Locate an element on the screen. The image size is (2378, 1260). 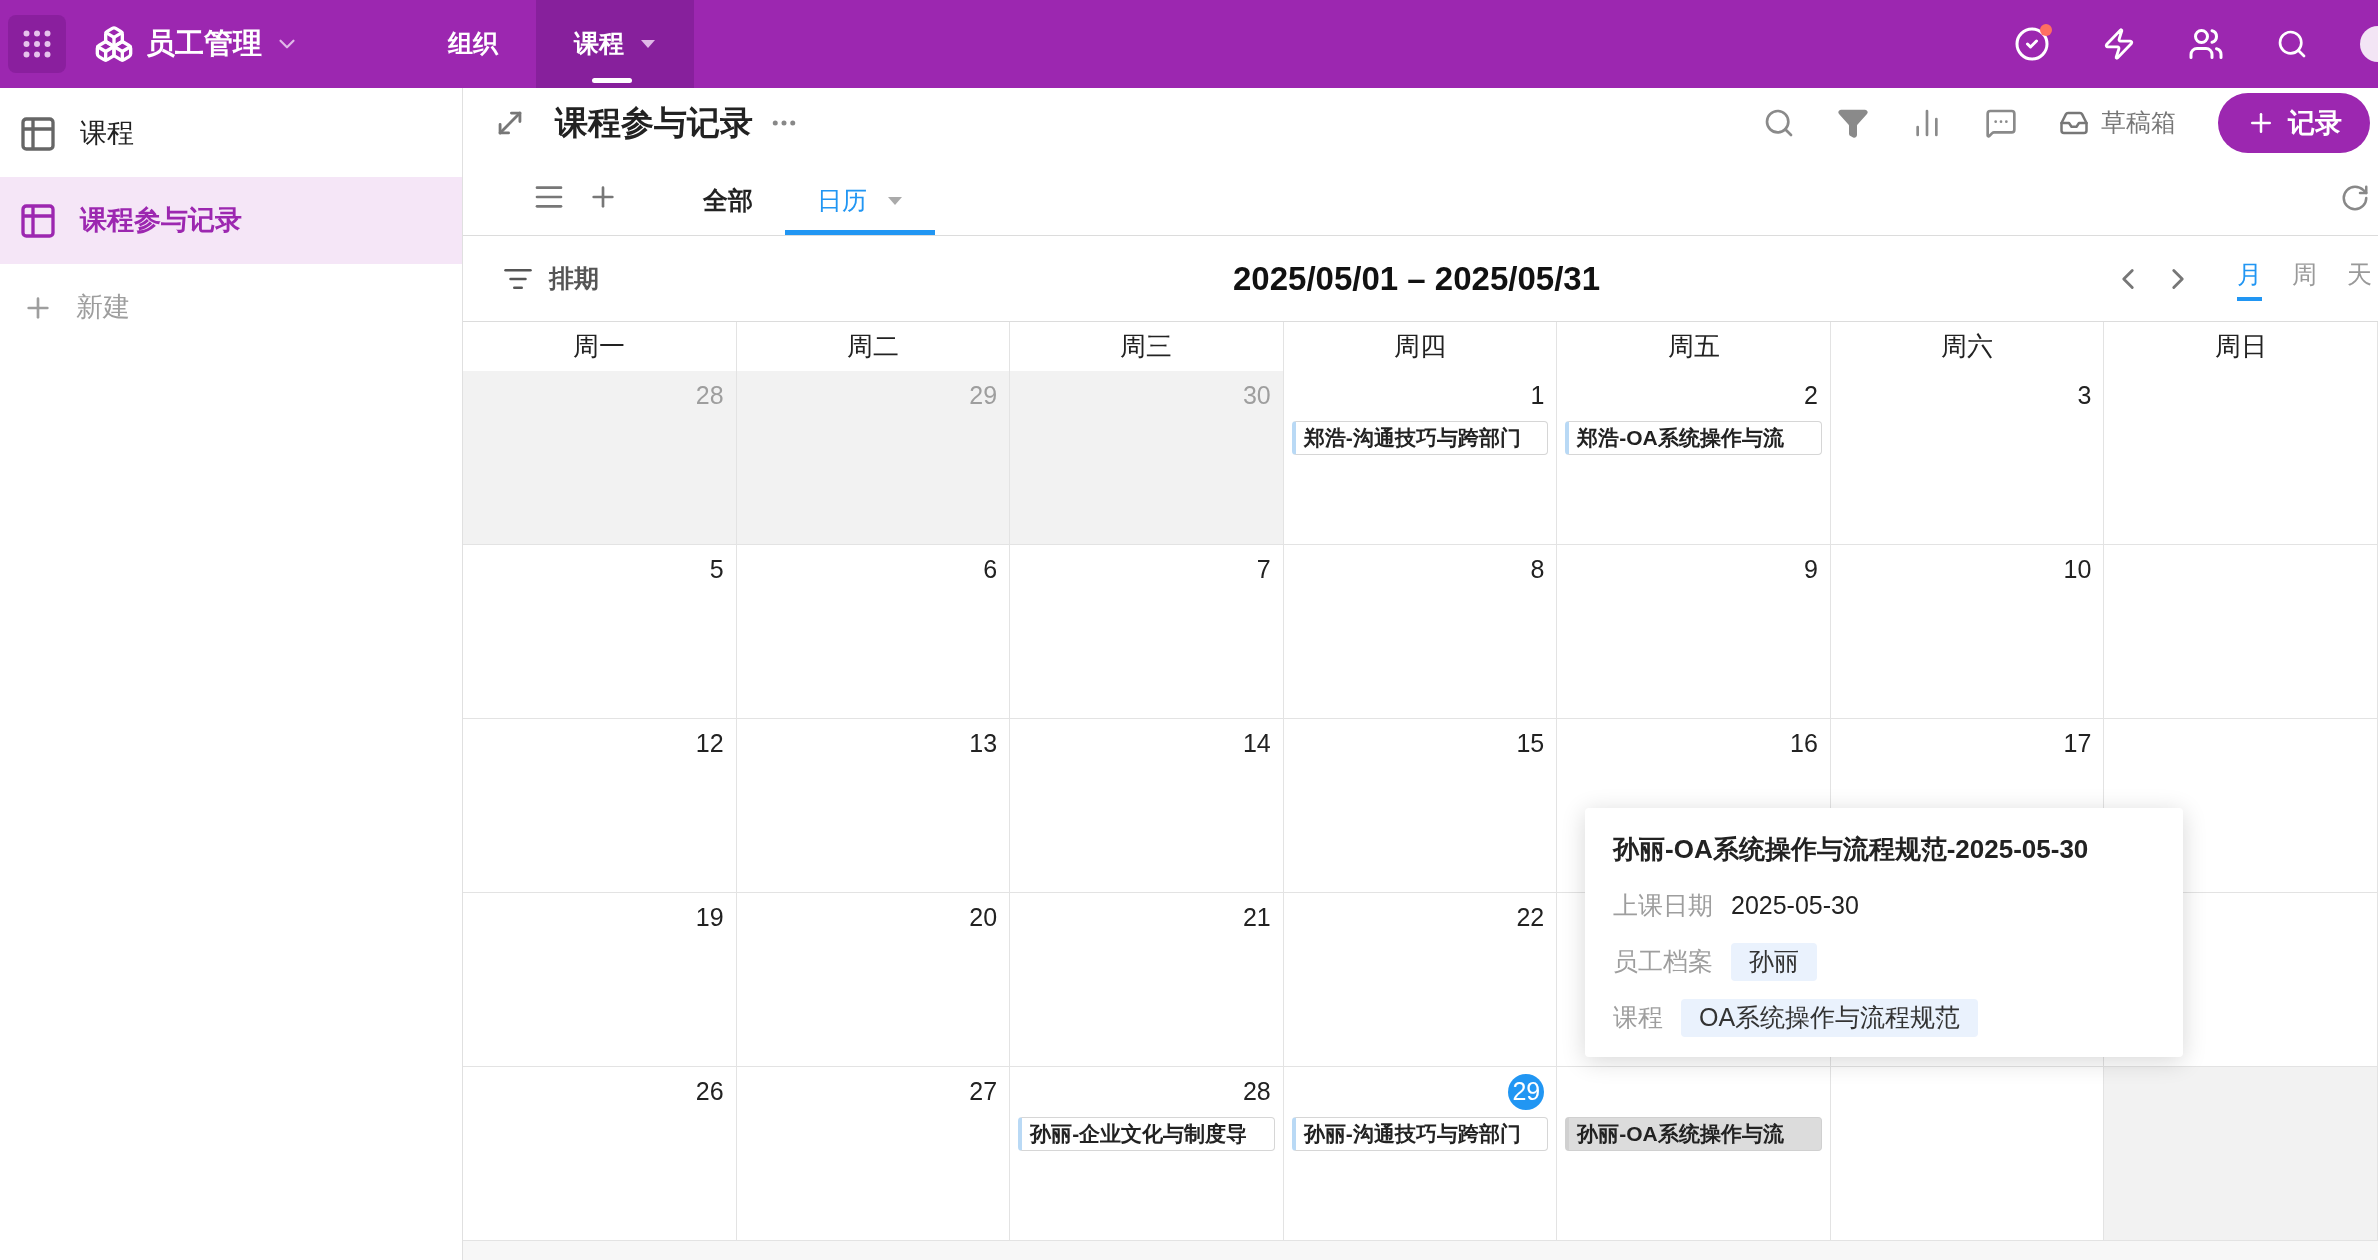
field-tag: OA系统操作与流程规范 is located at coordinates (1830, 1018).